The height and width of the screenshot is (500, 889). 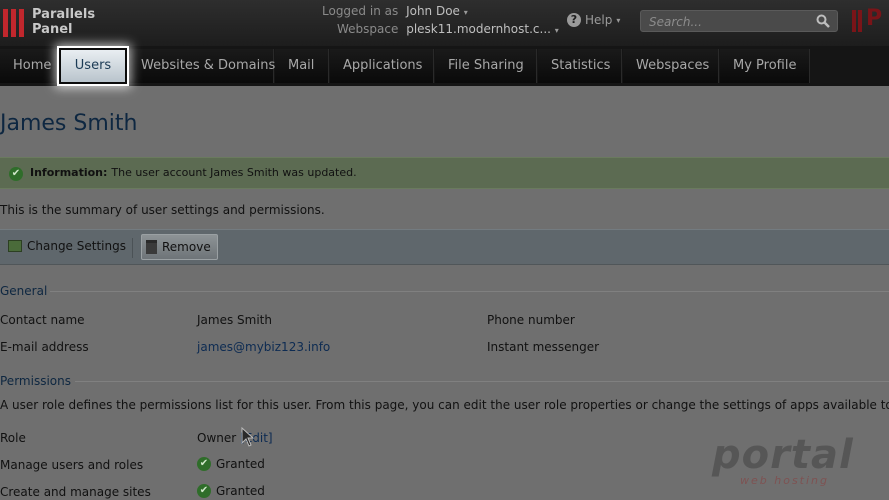 I want to click on remove-button: Remove, so click(x=179, y=247).